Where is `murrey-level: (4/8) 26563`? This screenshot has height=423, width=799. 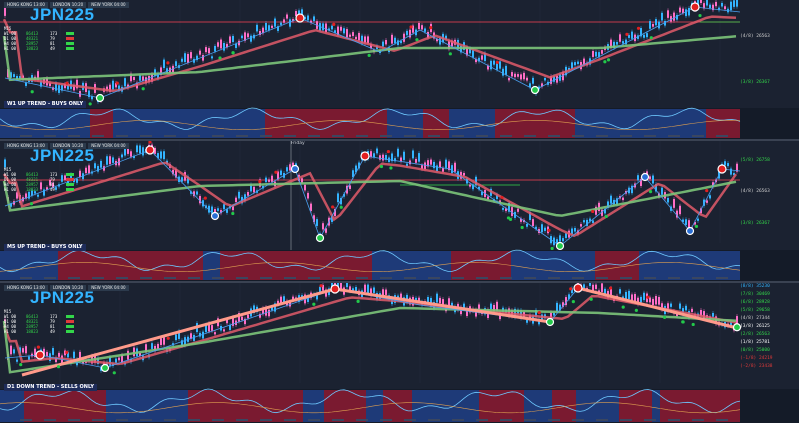 murrey-level: (4/8) 26563 is located at coordinates (755, 191).